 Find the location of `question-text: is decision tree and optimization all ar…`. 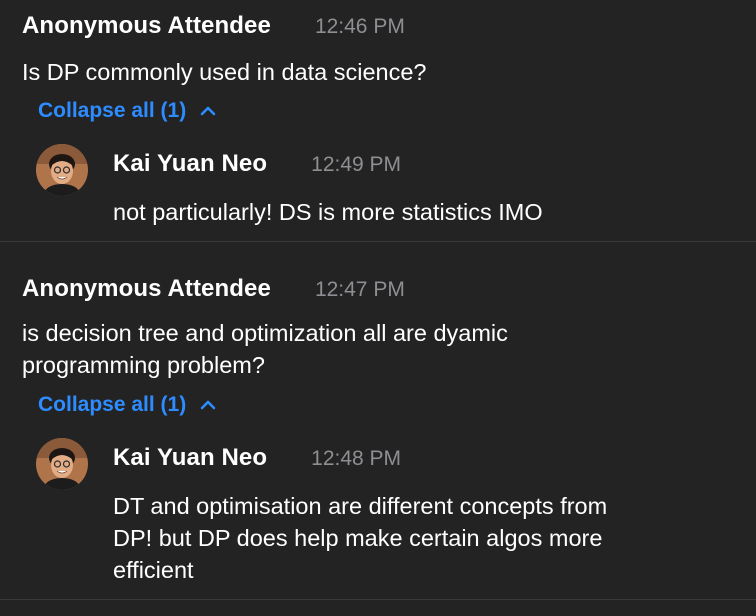

question-text: is decision tree and optimization all ar… is located at coordinates (265, 349).